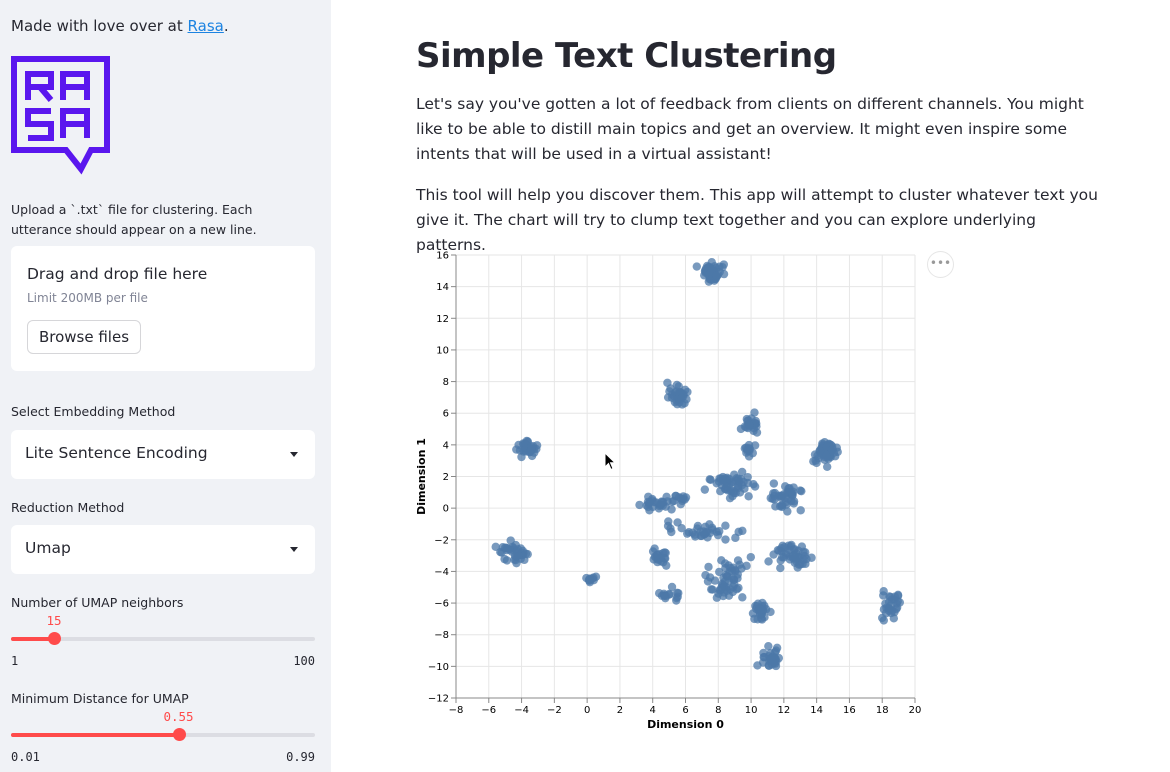 The width and height of the screenshot is (1170, 772). Describe the element at coordinates (163, 640) in the screenshot. I see `neighbors-slider: 15 1 100` at that location.